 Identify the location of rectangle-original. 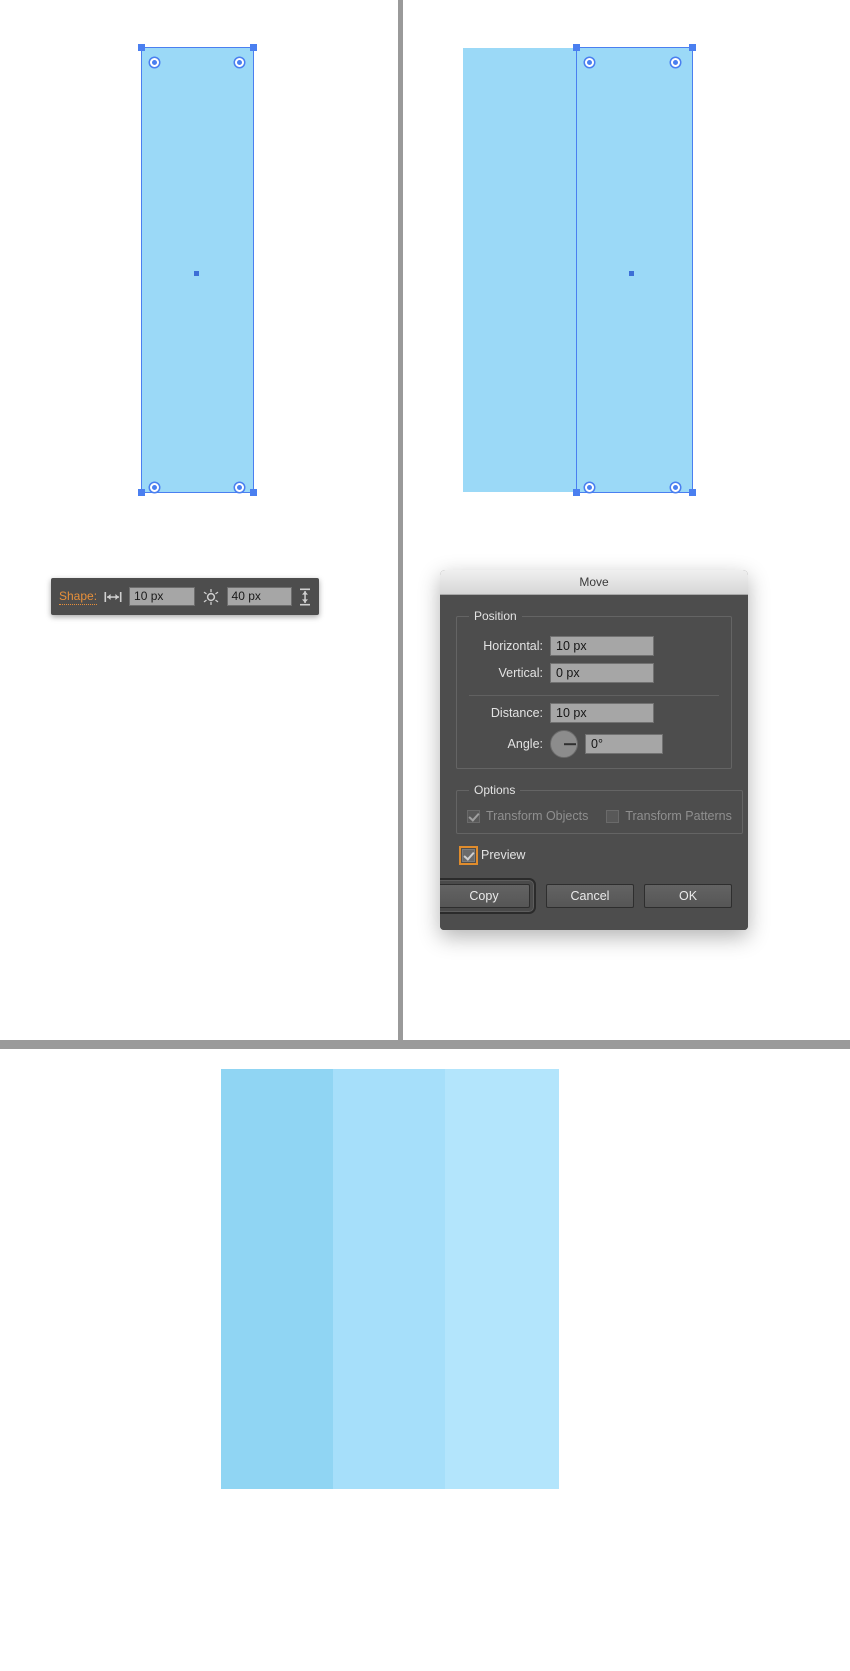
(197, 270).